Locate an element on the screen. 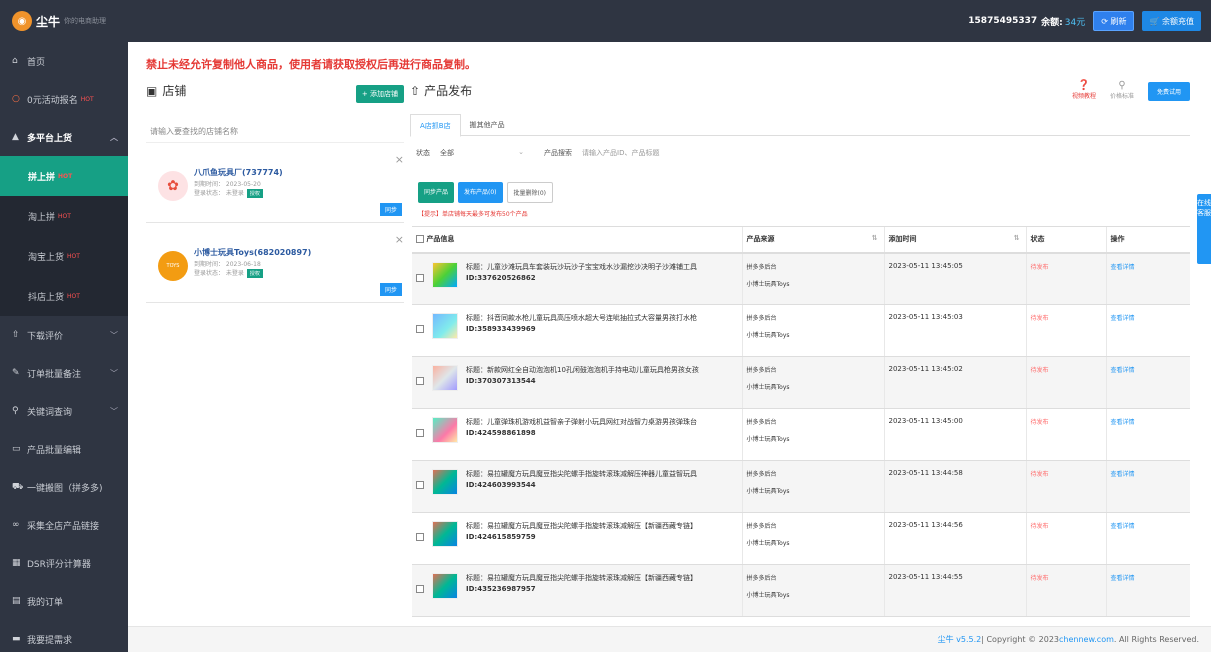 Image resolution: width=1211 pixels, height=652 pixels. product-added-time: 2023-05-11 13:45:05 is located at coordinates (954, 278).